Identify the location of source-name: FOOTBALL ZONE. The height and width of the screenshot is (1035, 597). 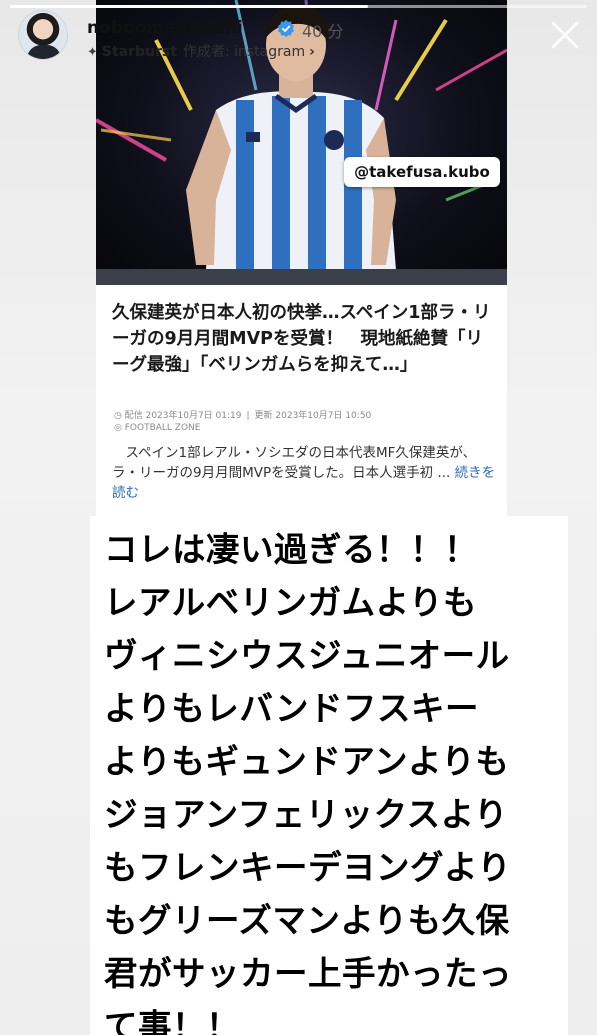
(162, 428).